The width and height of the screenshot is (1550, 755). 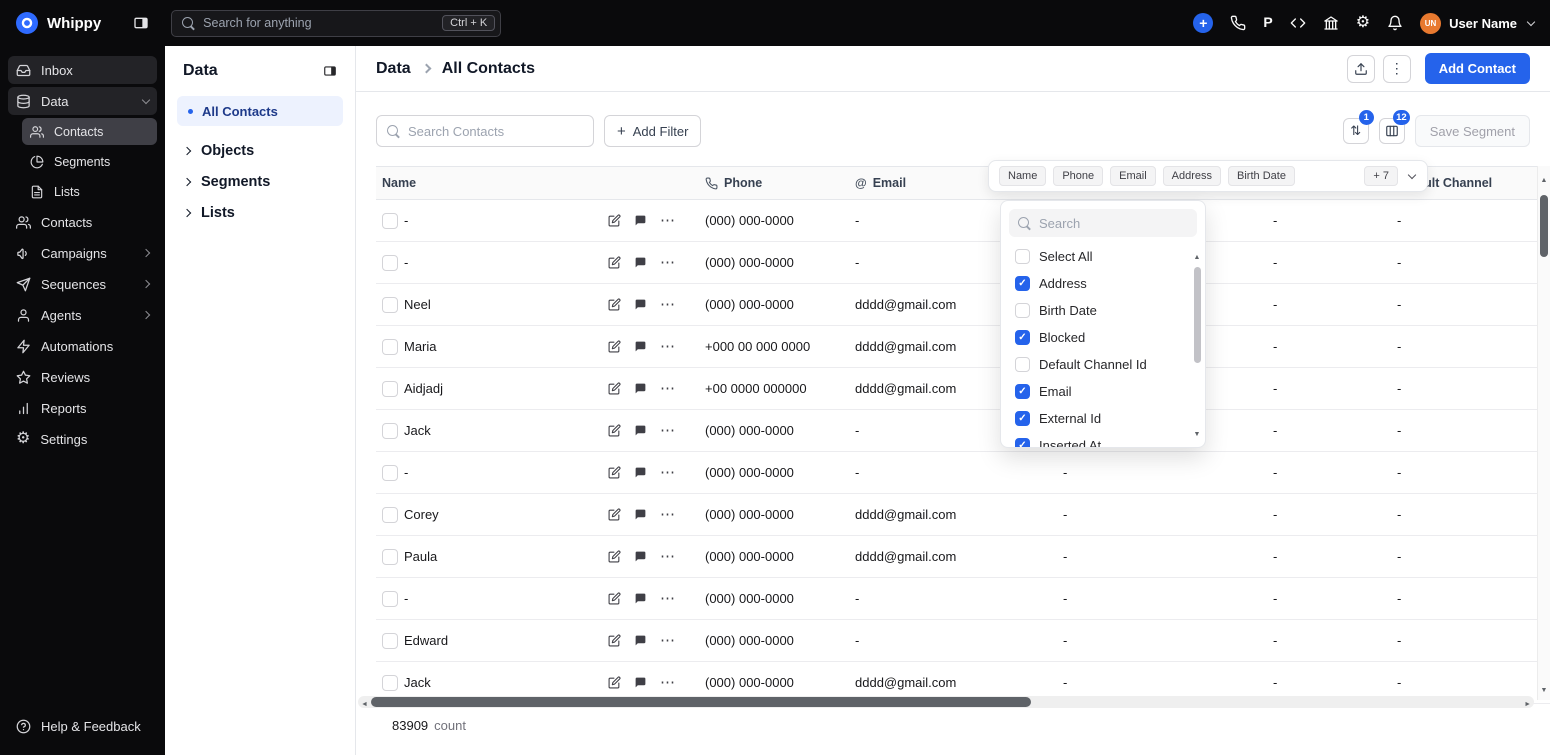 I want to click on user-menu-chevron-icon, so click(x=1531, y=22).